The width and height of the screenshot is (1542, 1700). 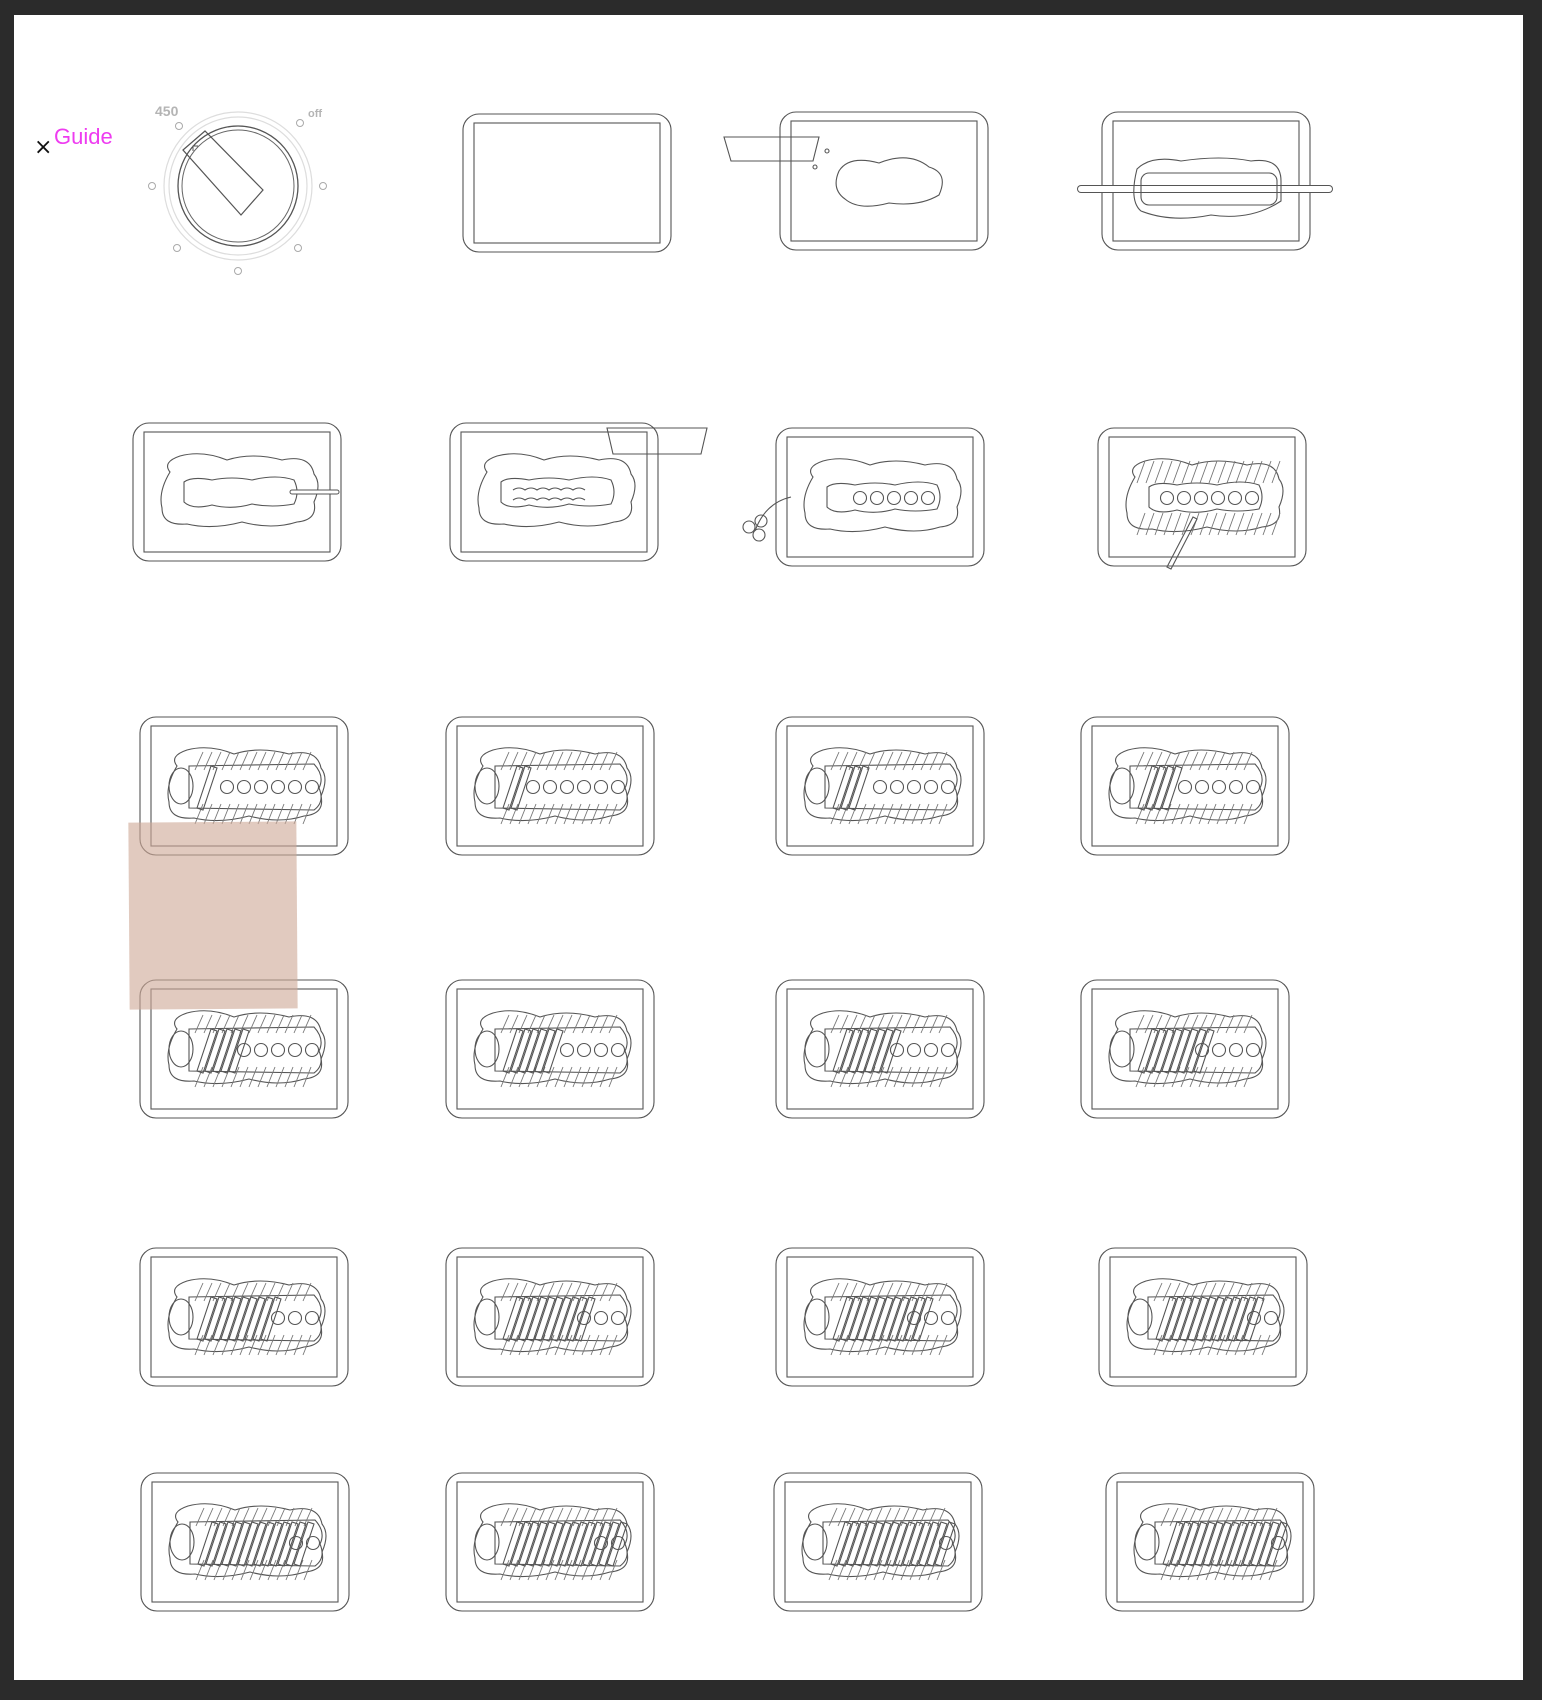 What do you see at coordinates (167, 111) in the screenshot?
I see `dial-max-label: 450` at bounding box center [167, 111].